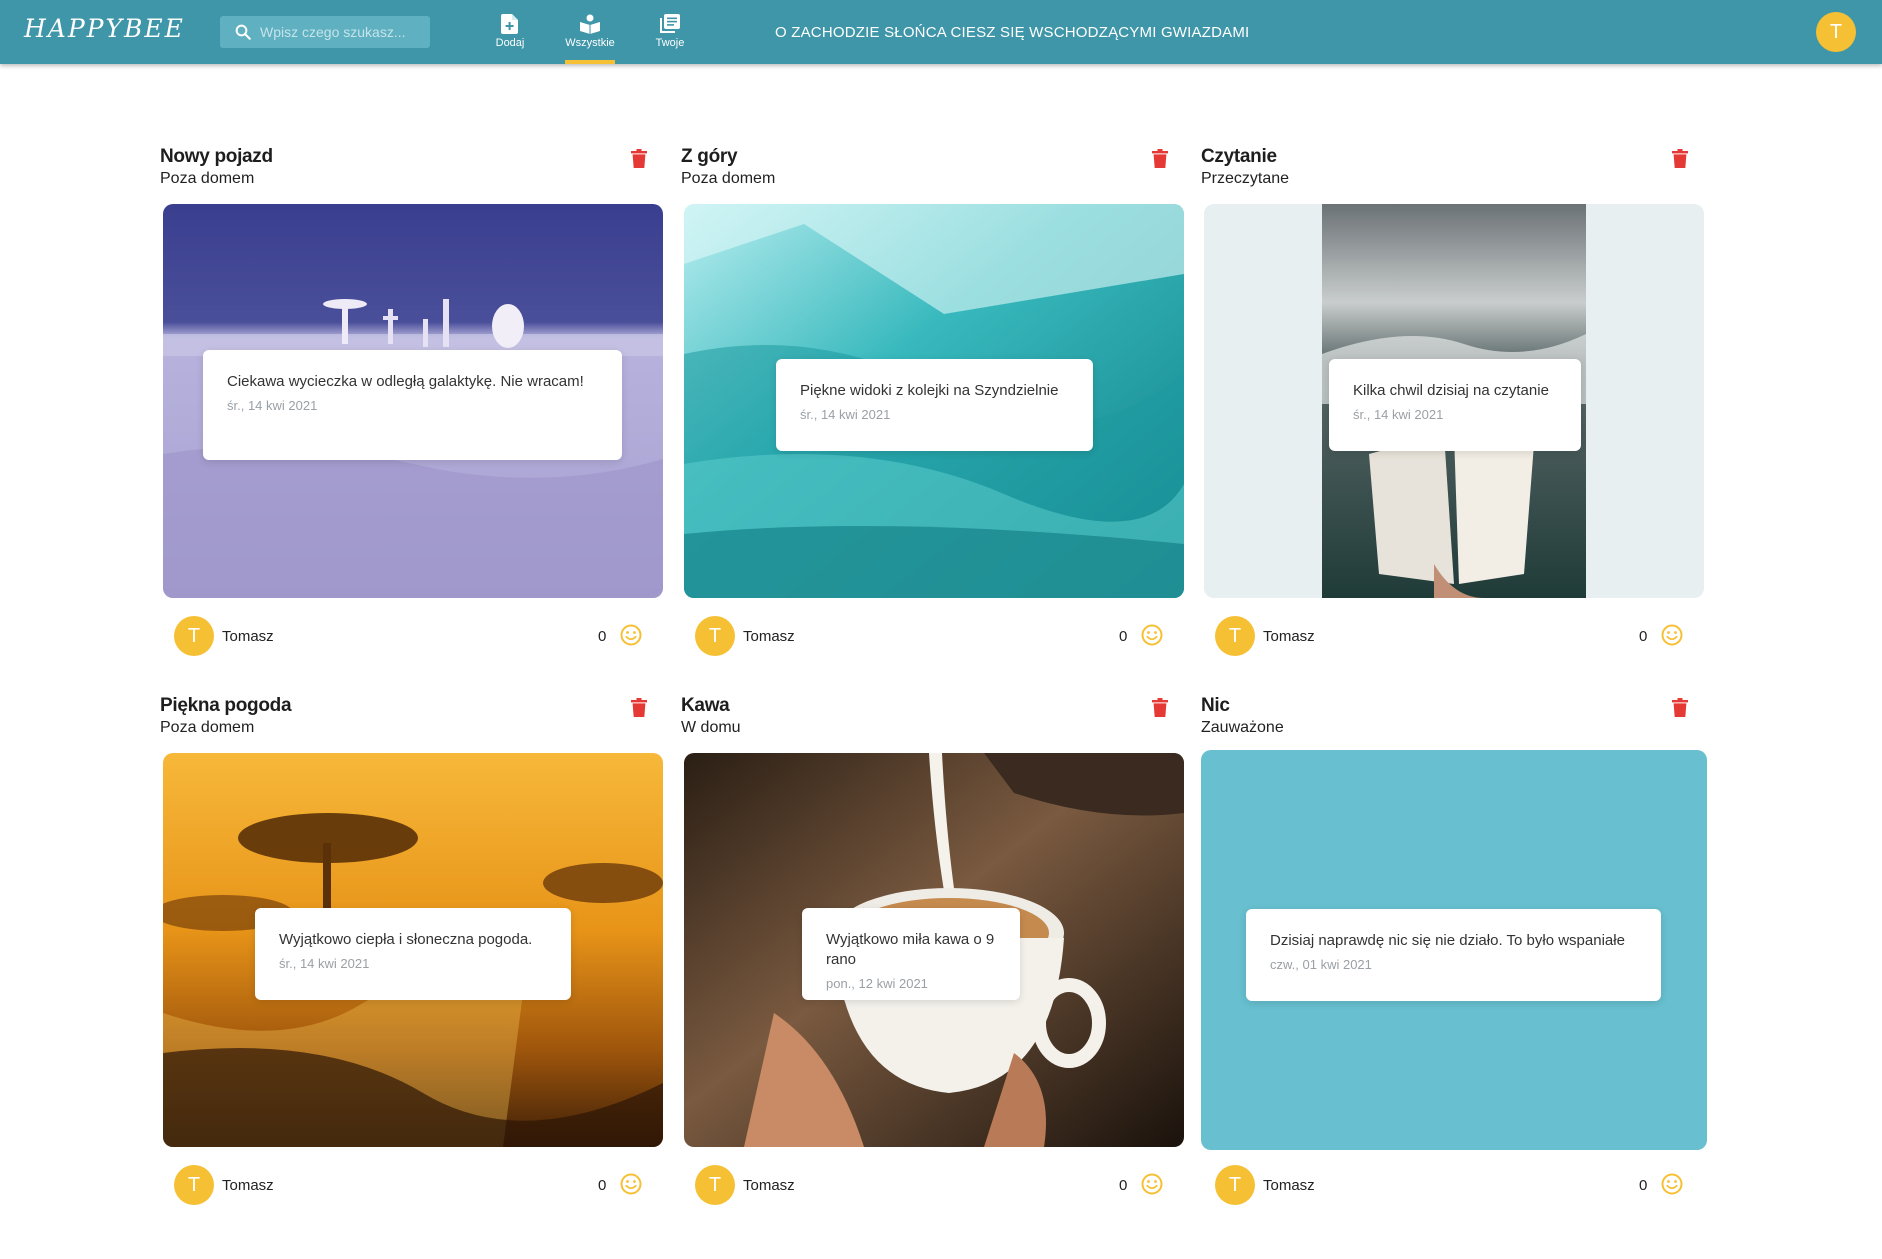  What do you see at coordinates (670, 43) in the screenshot?
I see `nav-yours-label: Twoje` at bounding box center [670, 43].